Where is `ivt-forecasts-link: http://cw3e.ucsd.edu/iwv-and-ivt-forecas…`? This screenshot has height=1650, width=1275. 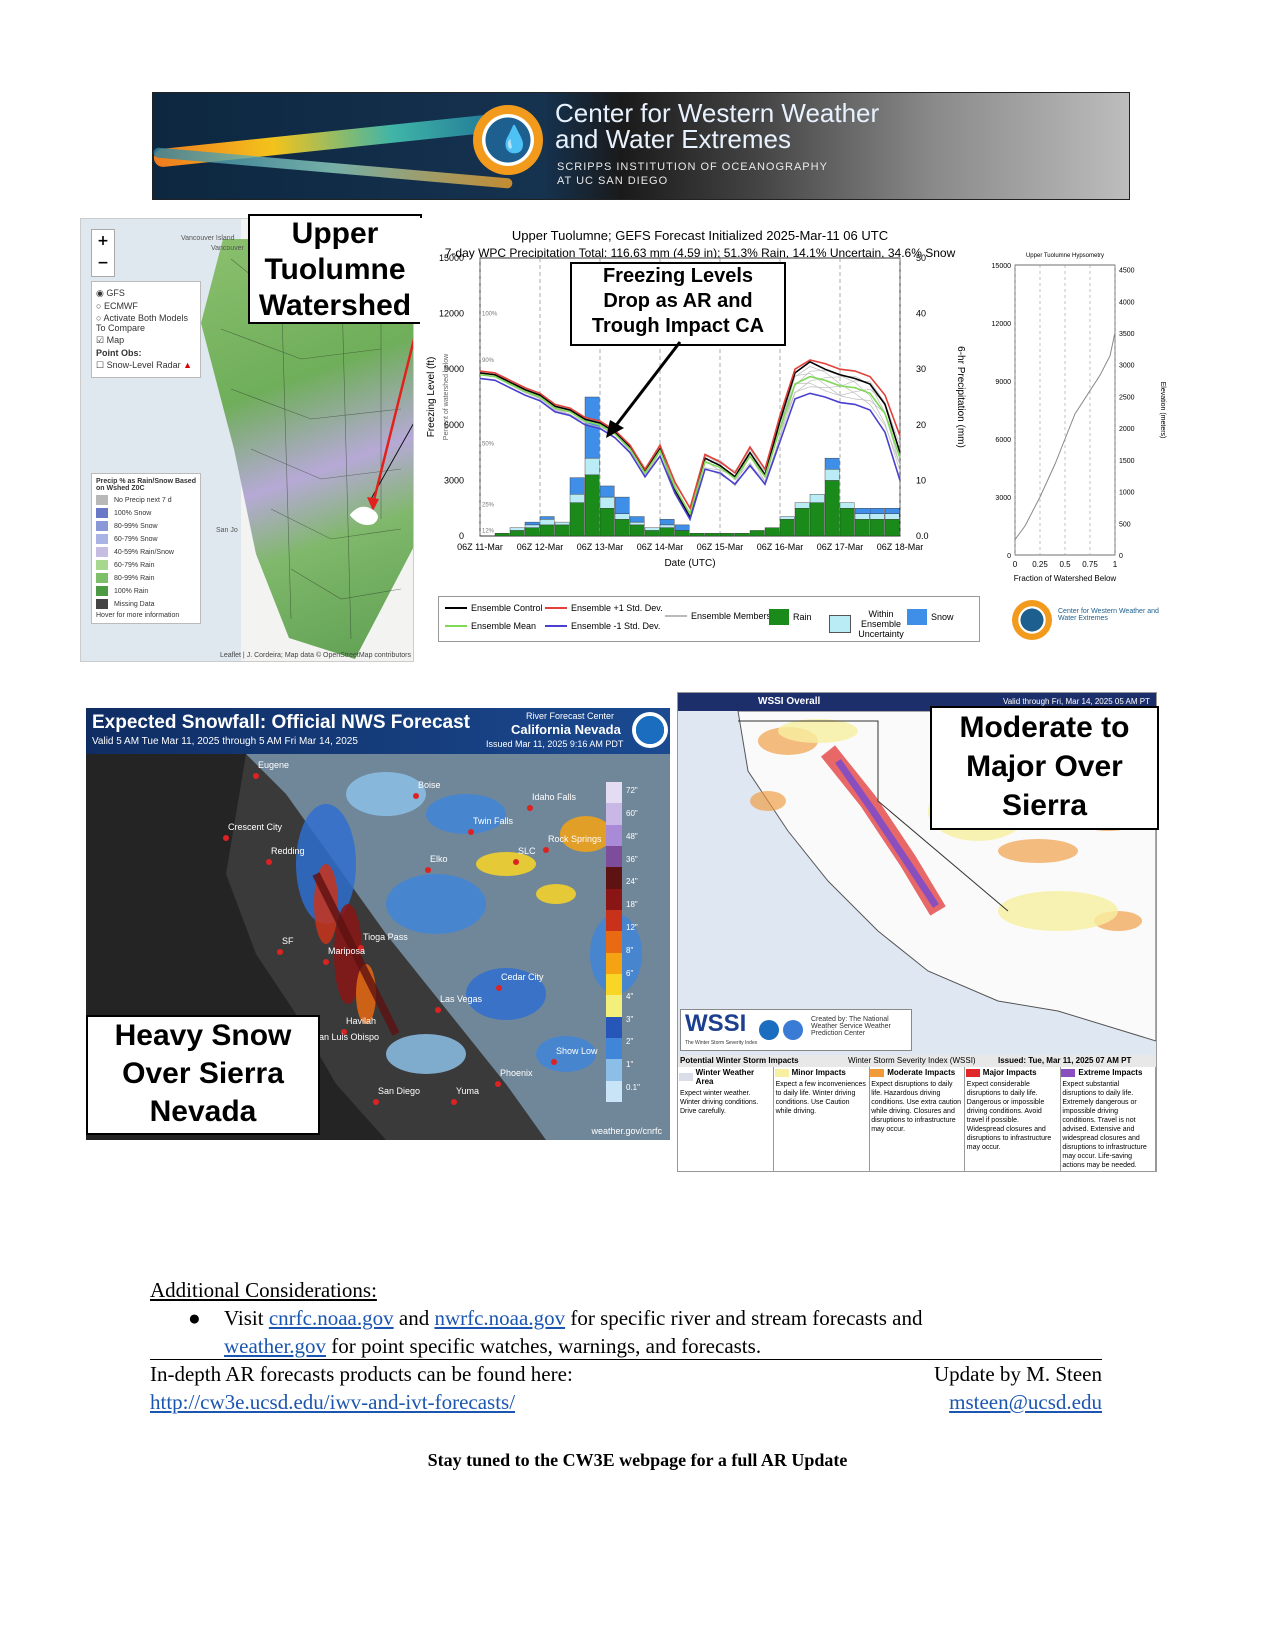 ivt-forecasts-link: http://cw3e.ucsd.edu/iwv-and-ivt-forecas… is located at coordinates (332, 1402).